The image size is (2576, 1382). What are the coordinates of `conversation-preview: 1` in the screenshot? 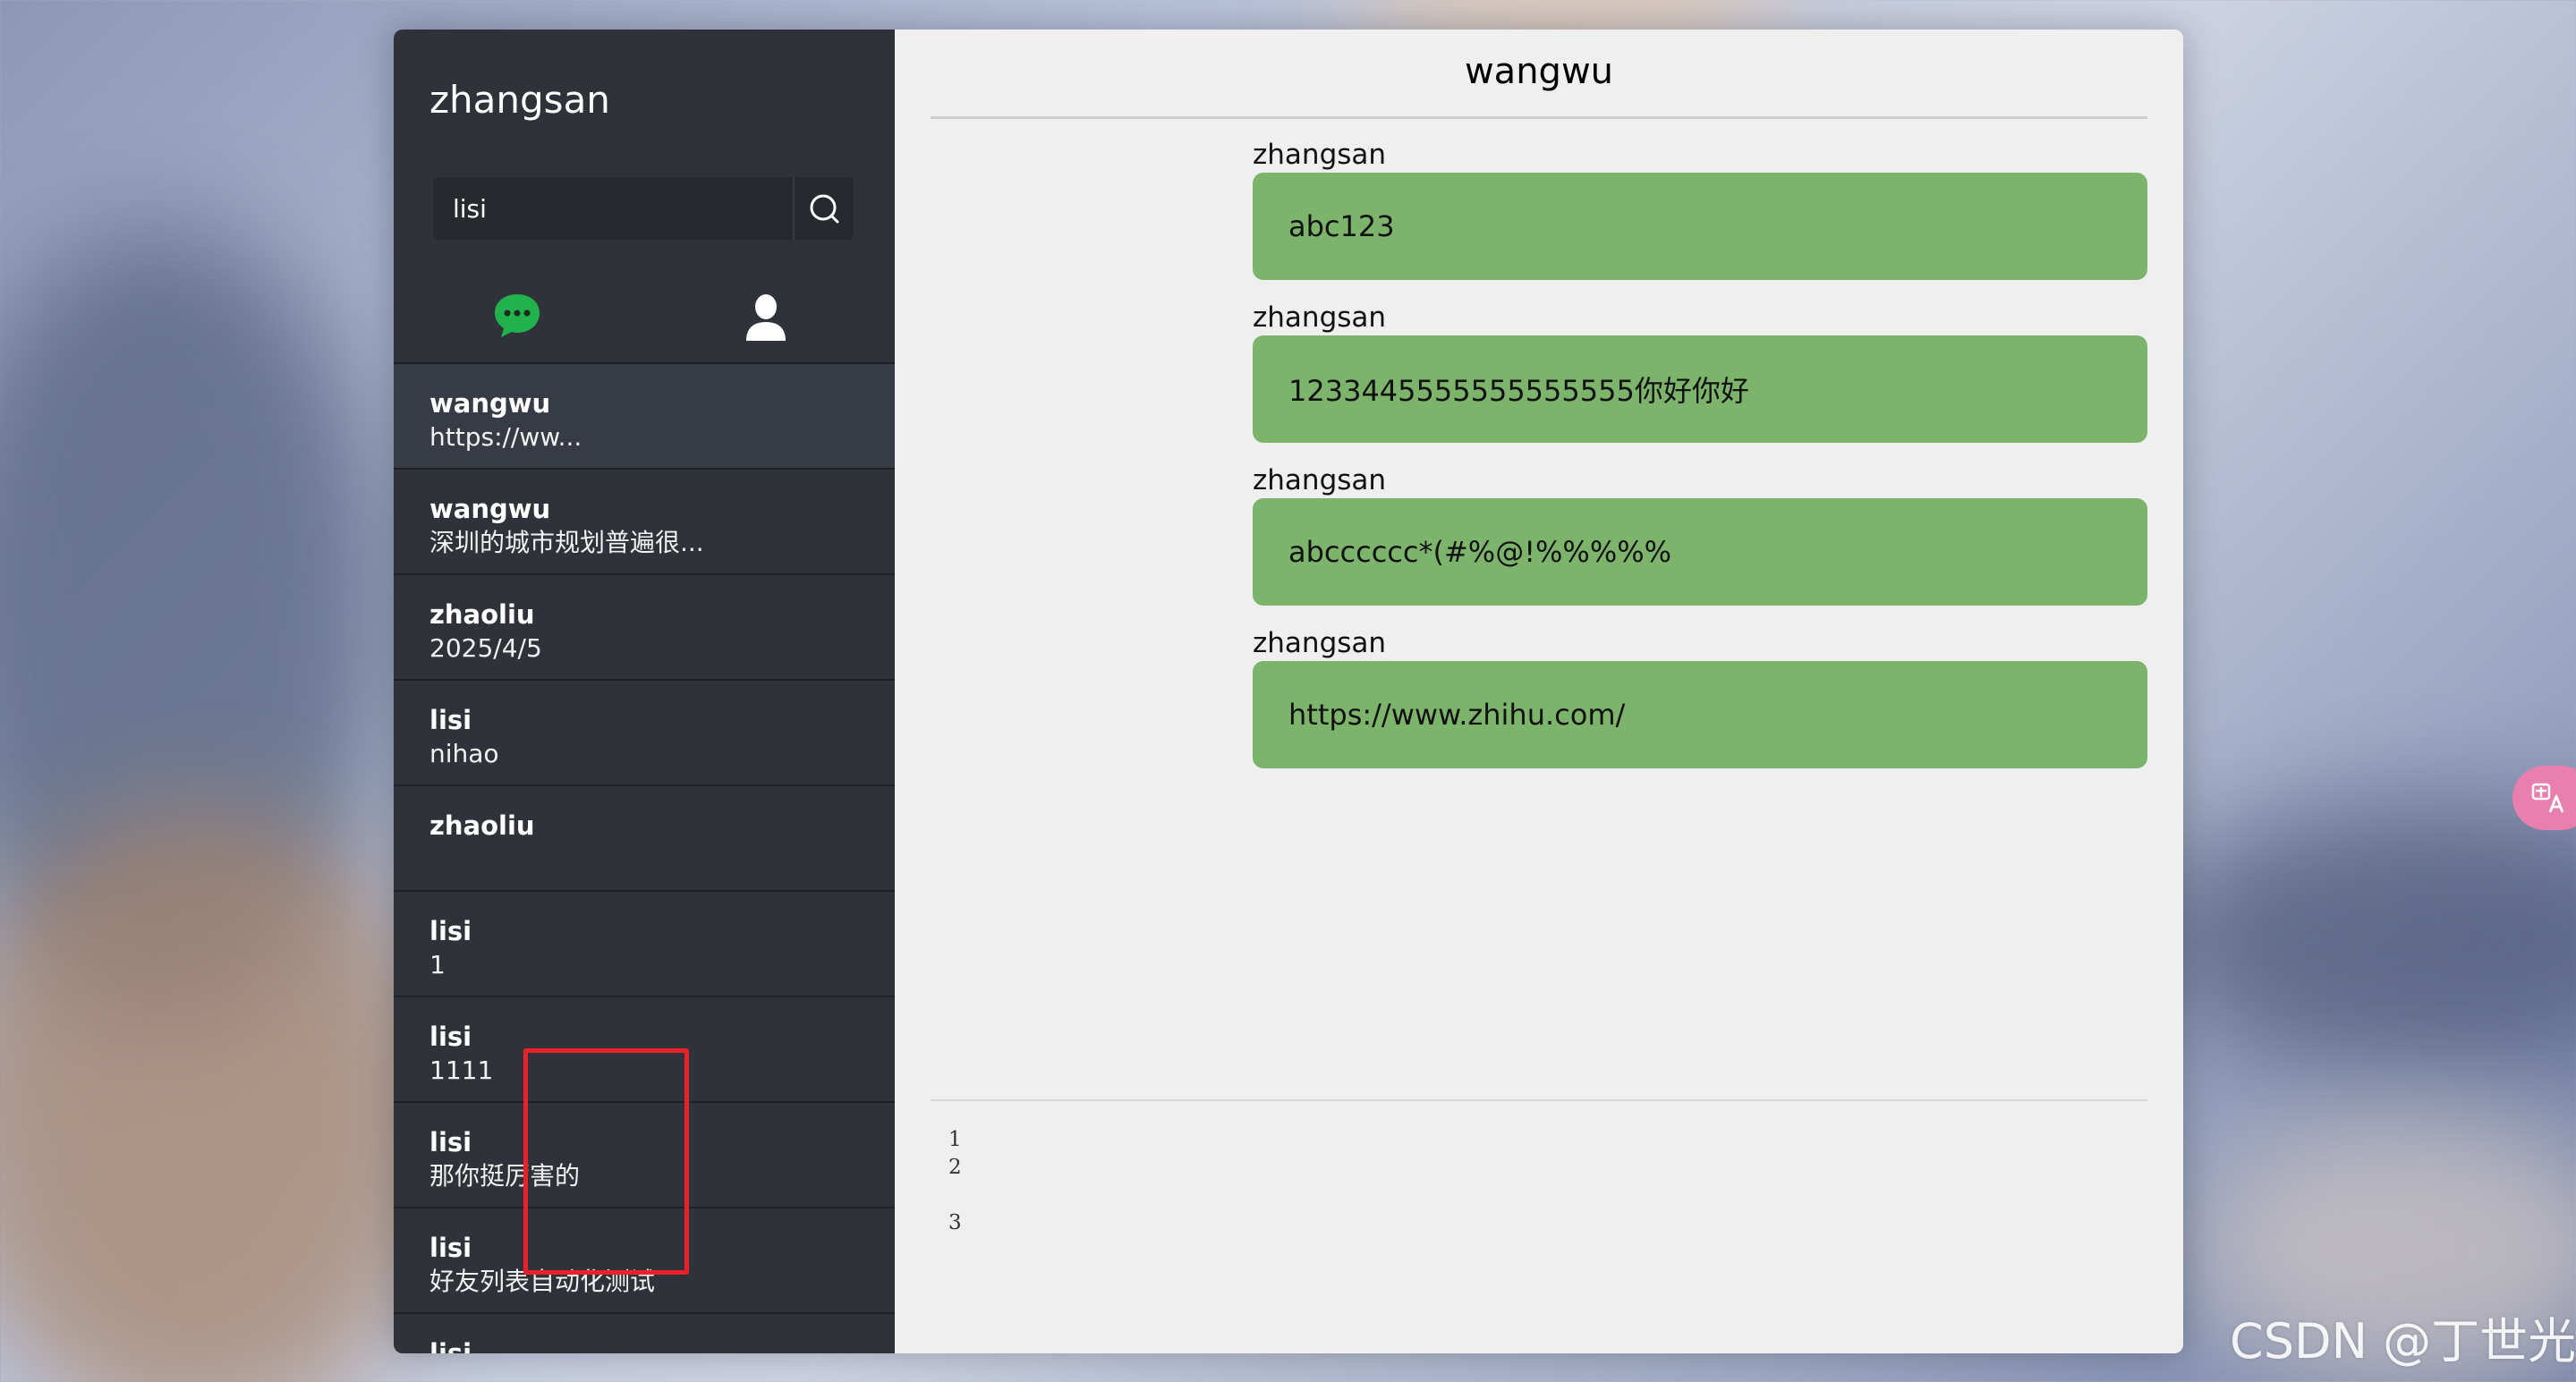 It's located at (437, 964).